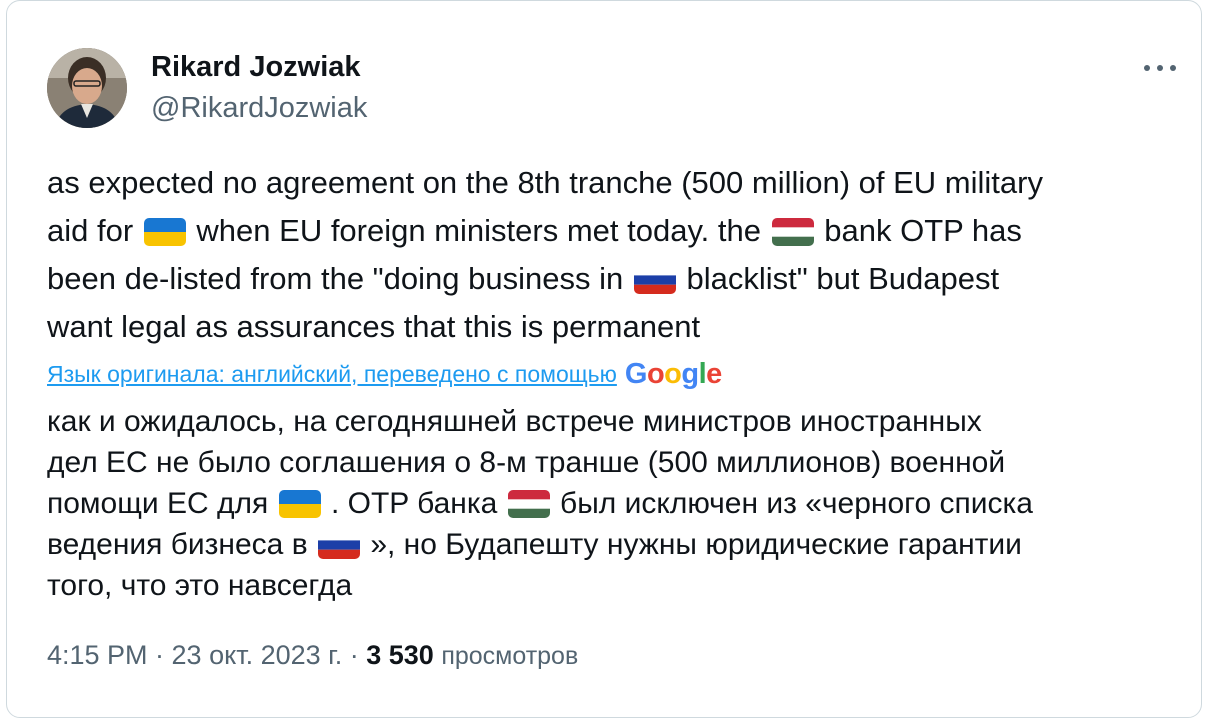 Image resolution: width=1206 pixels, height=718 pixels. Describe the element at coordinates (796, 503) in the screenshot. I see `translated-text-segment: был исключен из «черного списка` at that location.